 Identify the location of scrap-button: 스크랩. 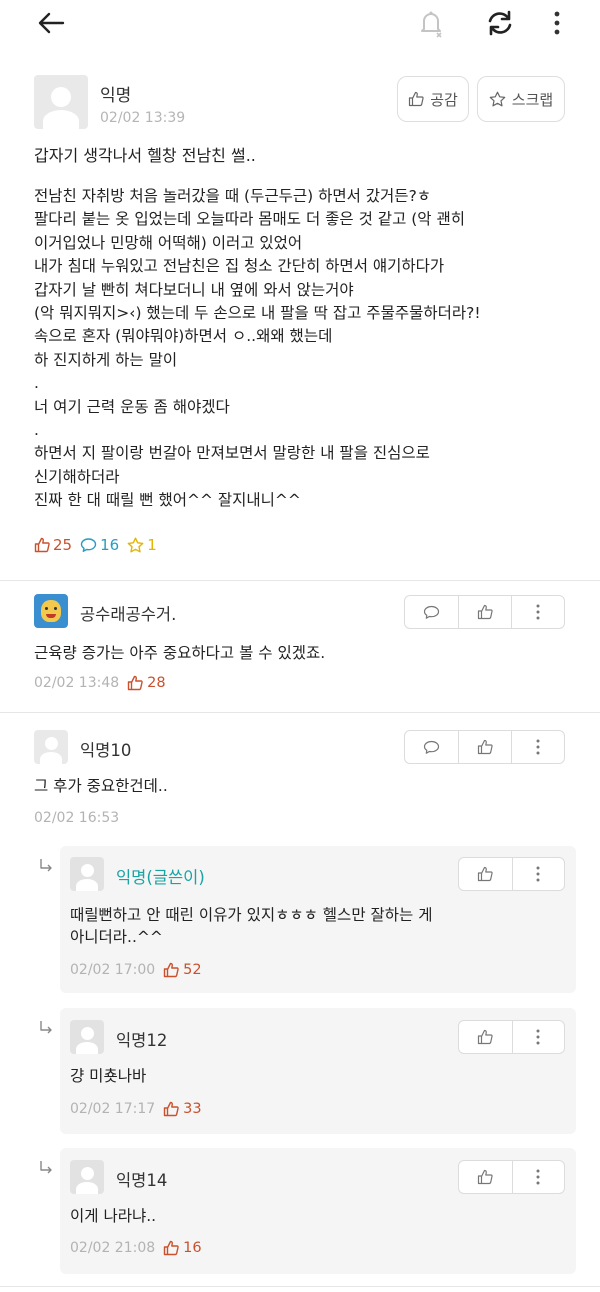
(521, 99).